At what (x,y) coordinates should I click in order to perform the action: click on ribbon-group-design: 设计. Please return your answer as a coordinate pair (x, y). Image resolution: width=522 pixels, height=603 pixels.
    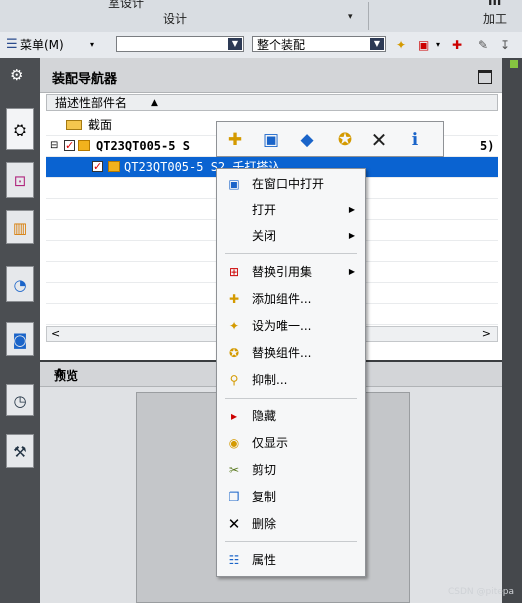
    Looking at the image, I should click on (175, 18).